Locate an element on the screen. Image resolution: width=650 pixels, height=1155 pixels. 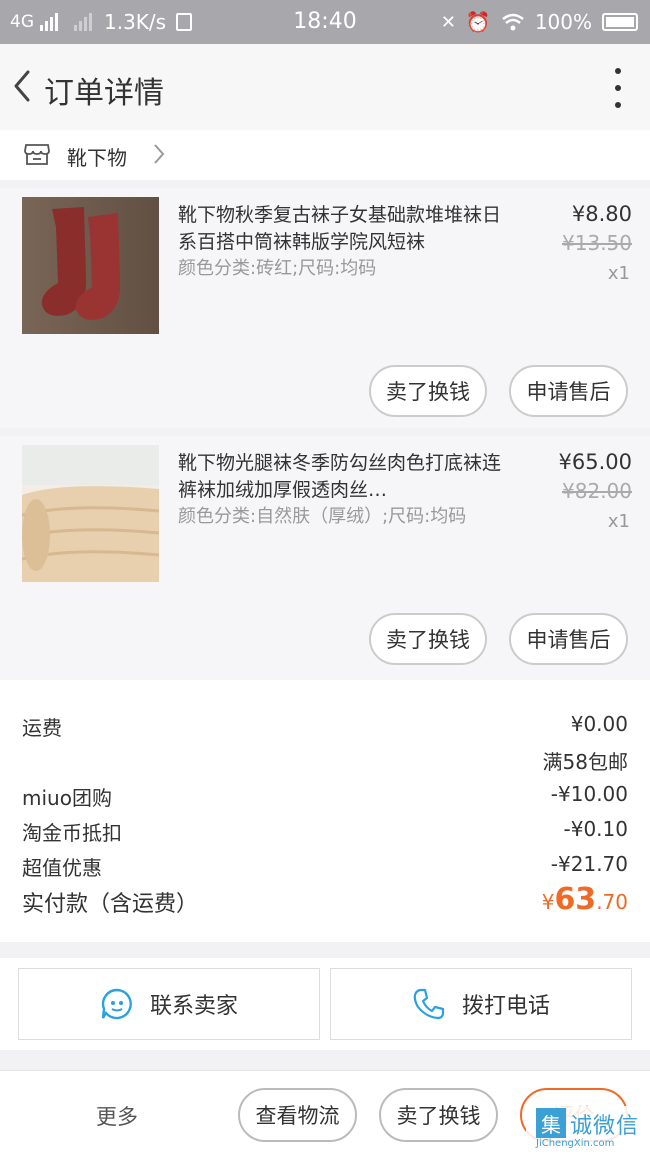
shipping-value: ¥0.00 is located at coordinates (599, 724).